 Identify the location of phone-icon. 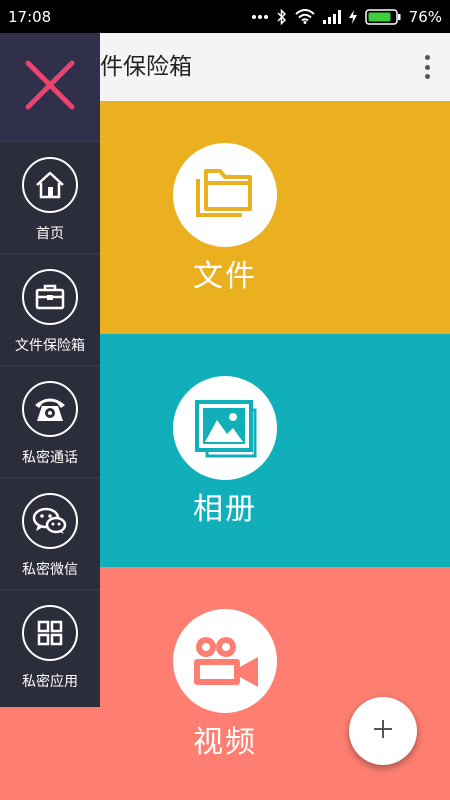
(50, 409).